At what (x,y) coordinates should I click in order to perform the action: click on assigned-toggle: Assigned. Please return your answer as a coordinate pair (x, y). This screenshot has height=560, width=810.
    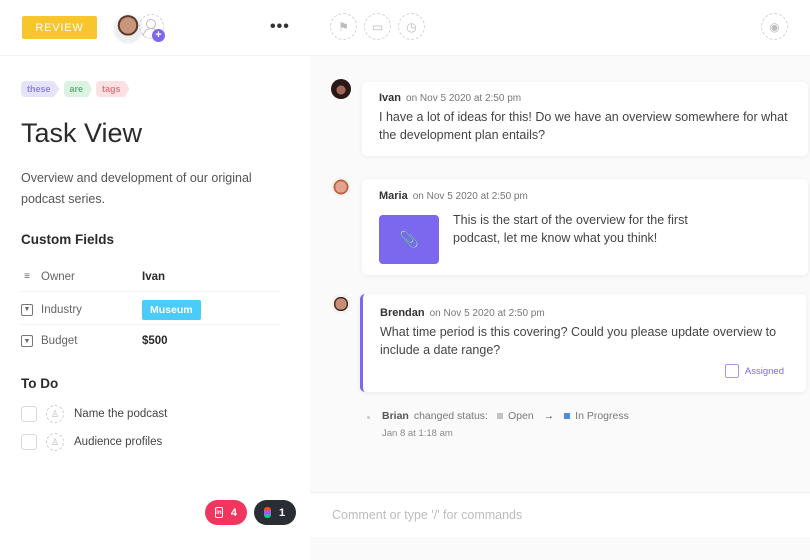
    Looking at the image, I should click on (754, 371).